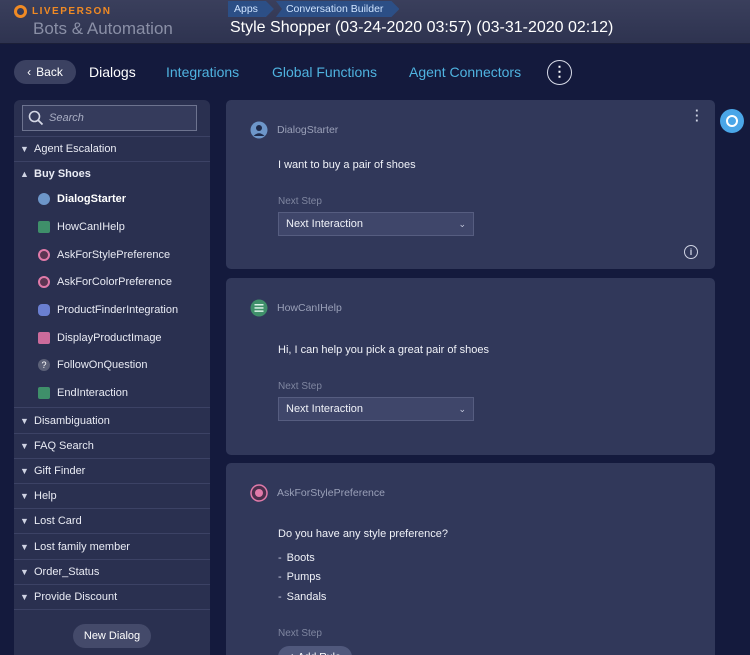  I want to click on dialog-item-endinteraction: EndInteraction, so click(123, 393).